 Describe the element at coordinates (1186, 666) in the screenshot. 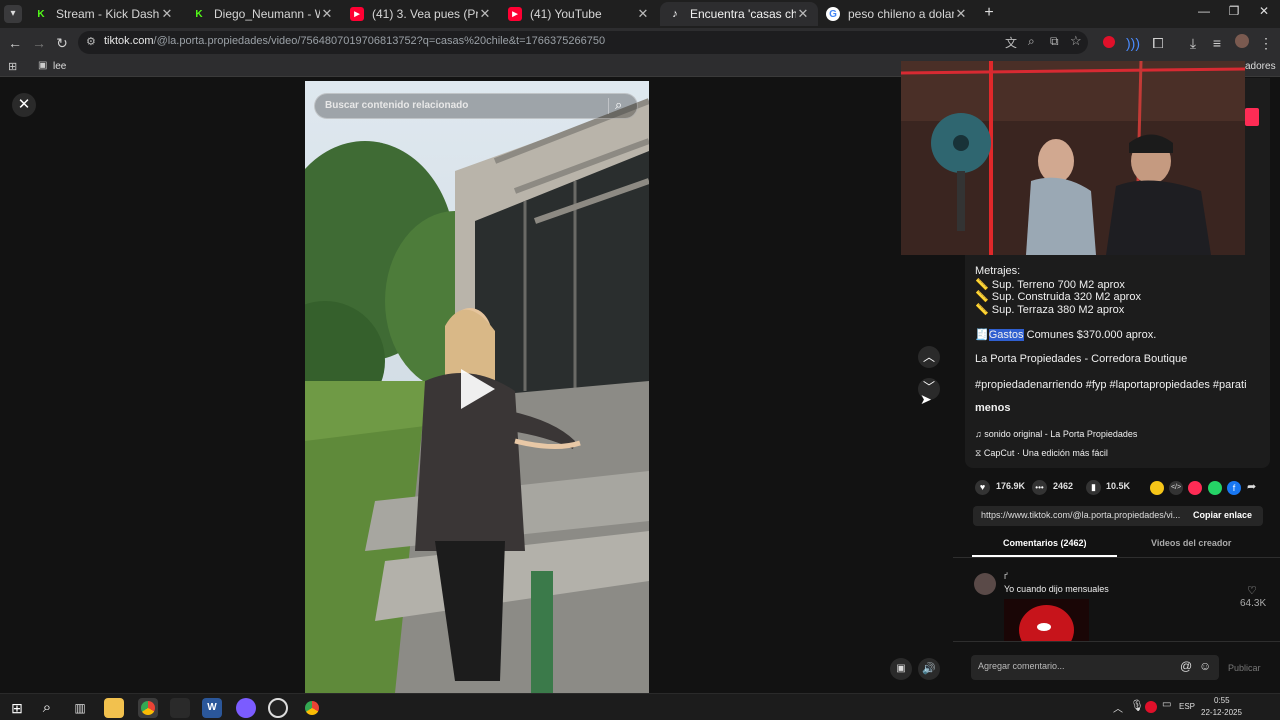

I see `mention-icon: @` at that location.